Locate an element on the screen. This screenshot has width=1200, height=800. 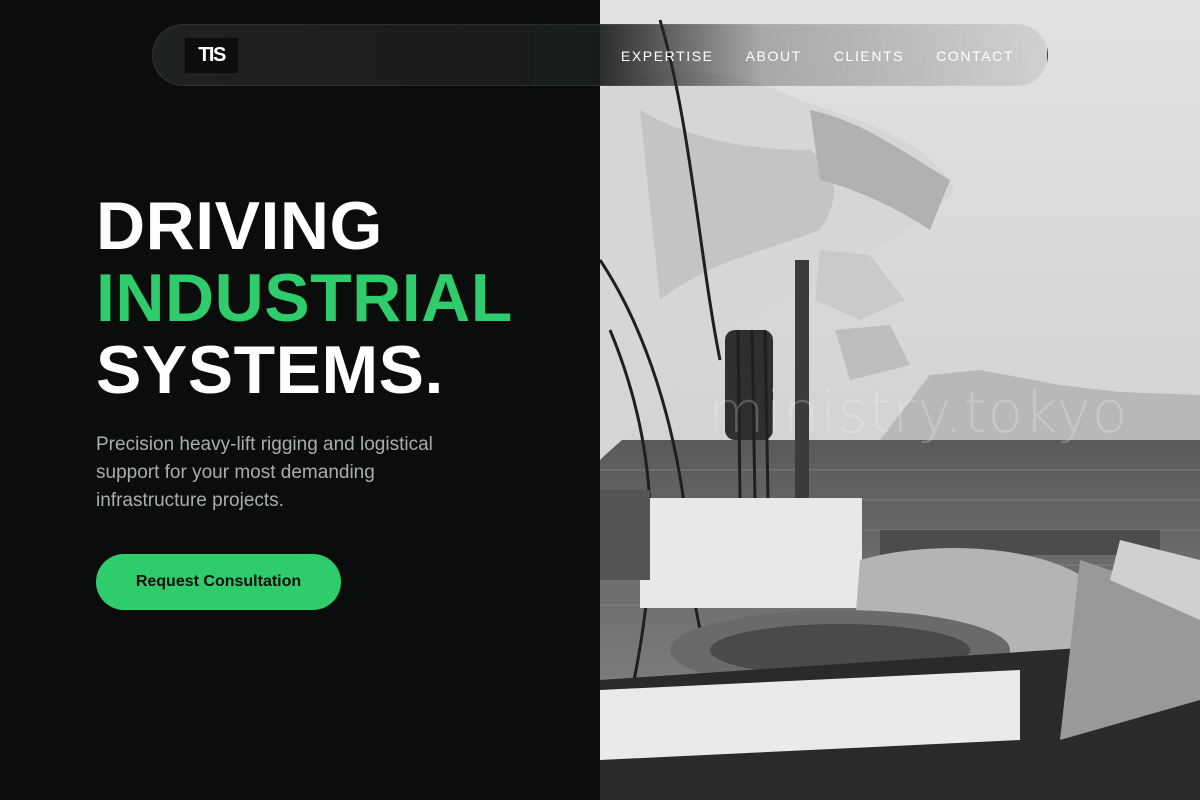
headline-line-2: INDUSTRIAL is located at coordinates (304, 298).